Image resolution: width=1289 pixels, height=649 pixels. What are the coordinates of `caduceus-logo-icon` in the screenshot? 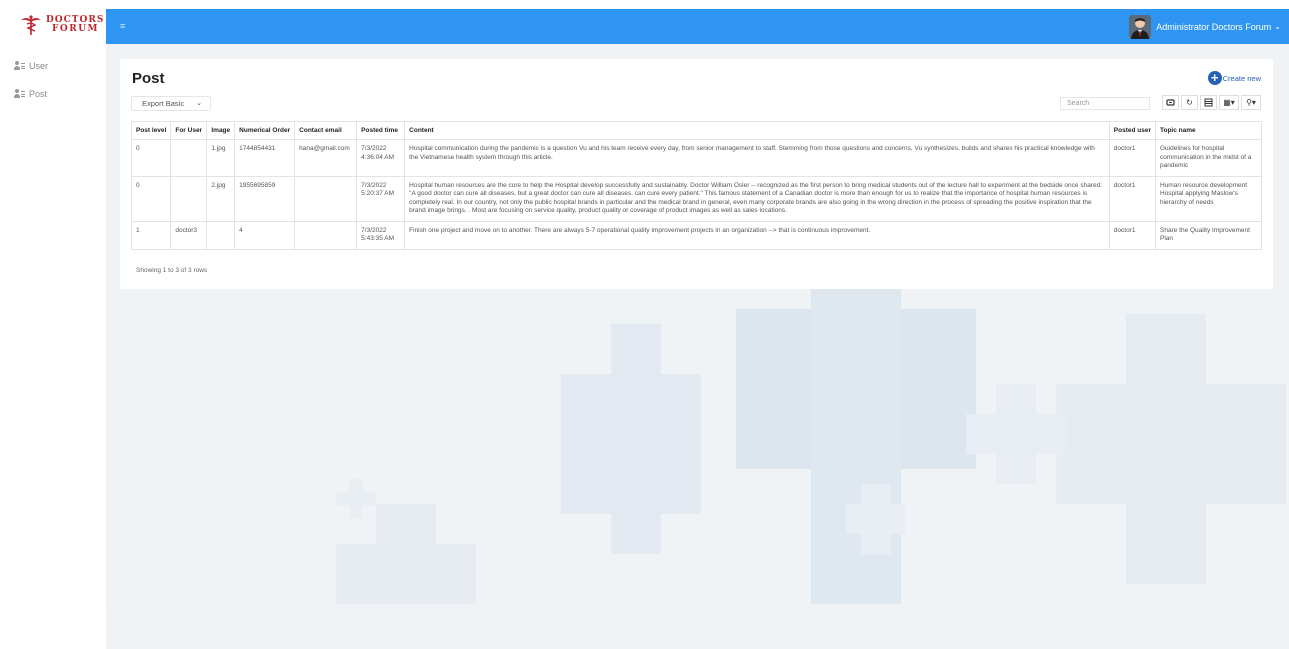 It's located at (31, 25).